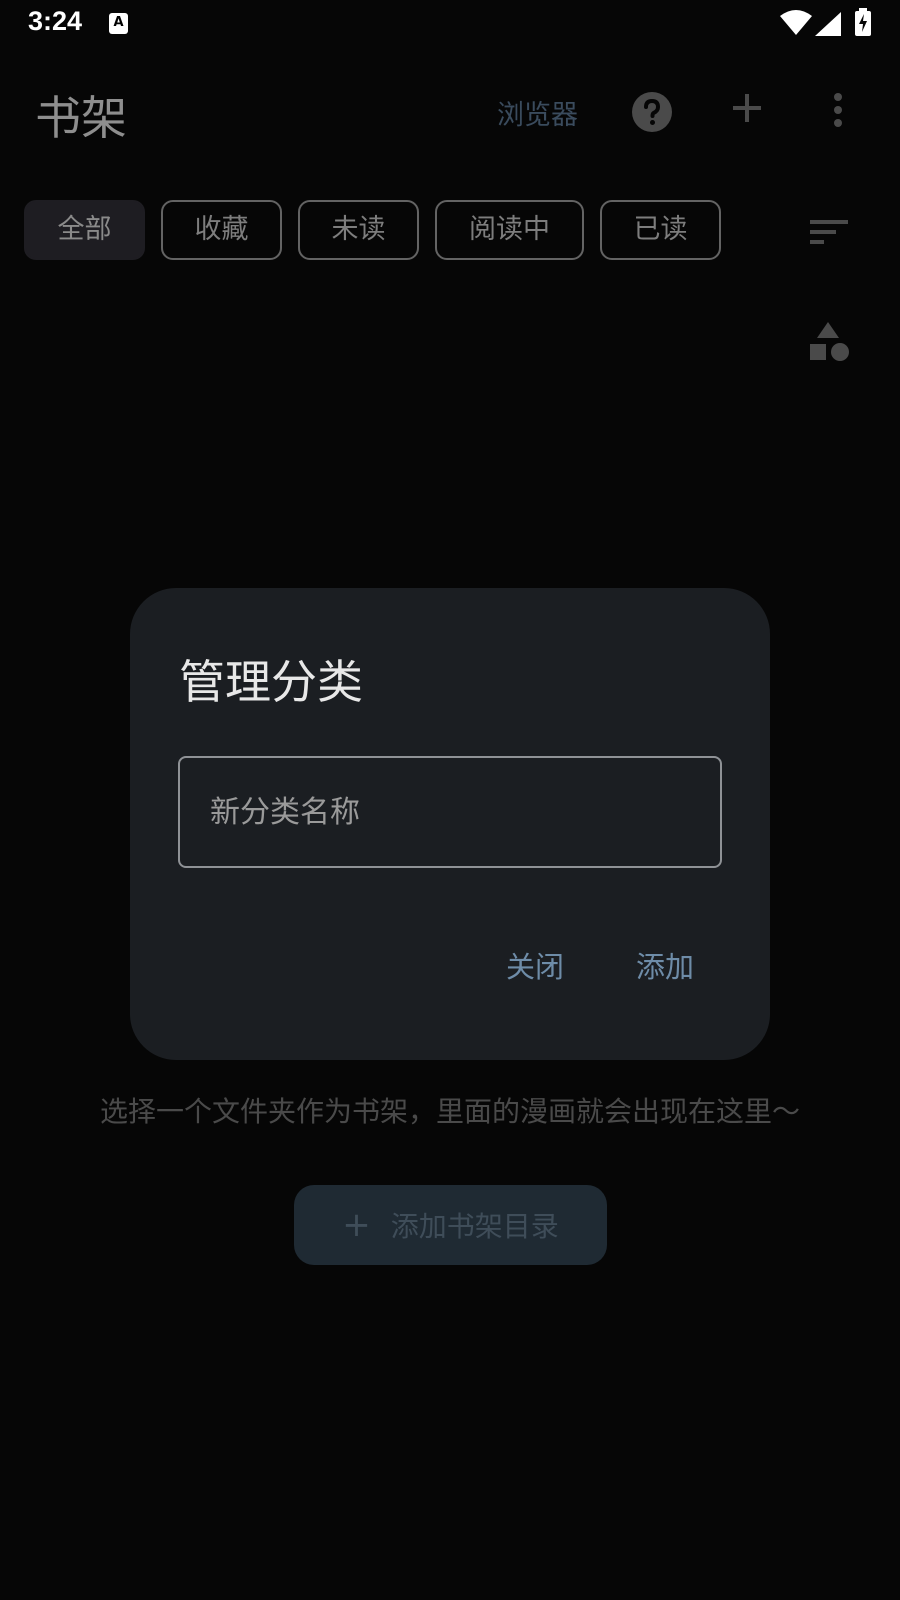 Image resolution: width=900 pixels, height=1600 pixels. I want to click on plus-icon: +, so click(356, 1225).